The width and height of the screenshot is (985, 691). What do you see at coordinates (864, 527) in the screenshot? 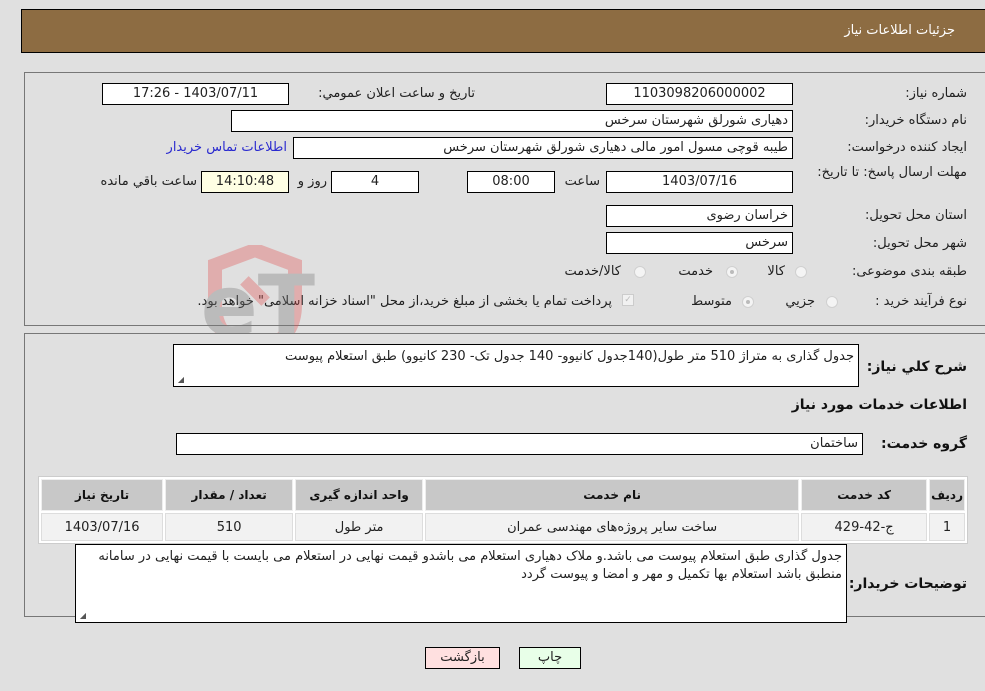
I see `cell-service-code: ج-42-429` at bounding box center [864, 527].